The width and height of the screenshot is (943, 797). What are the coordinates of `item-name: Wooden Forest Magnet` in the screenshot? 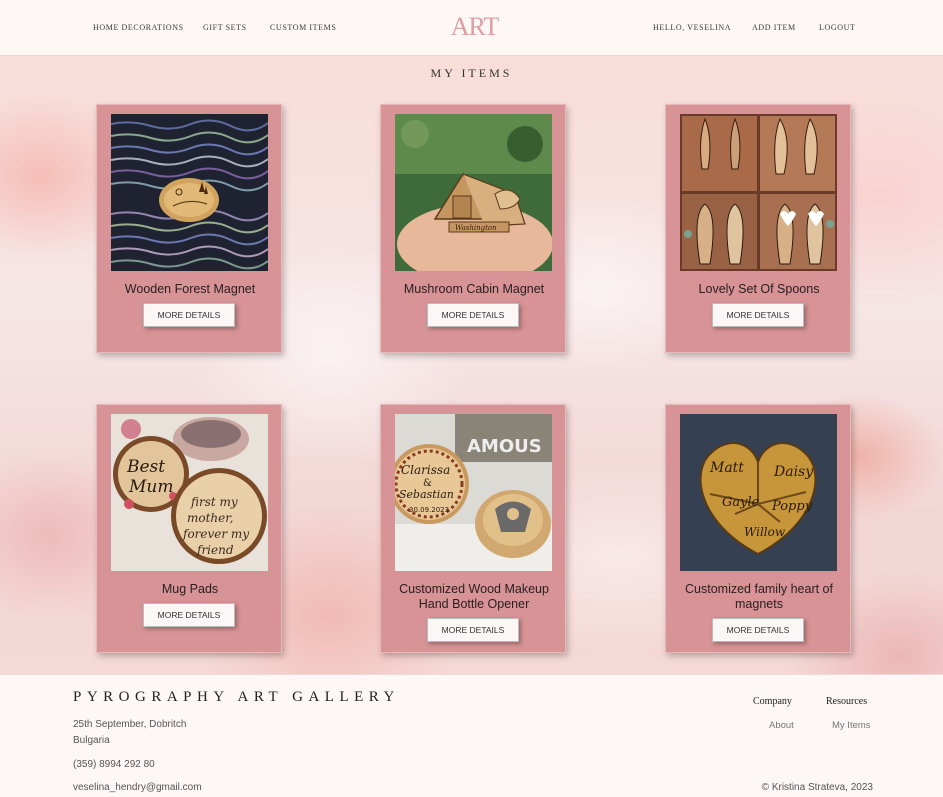 It's located at (190, 289).